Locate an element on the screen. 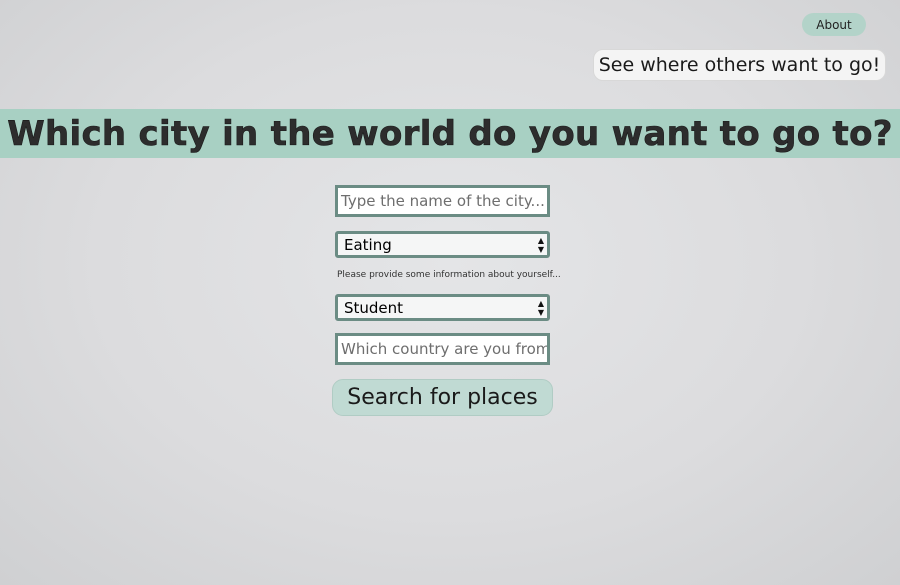  about-button: About is located at coordinates (834, 24).